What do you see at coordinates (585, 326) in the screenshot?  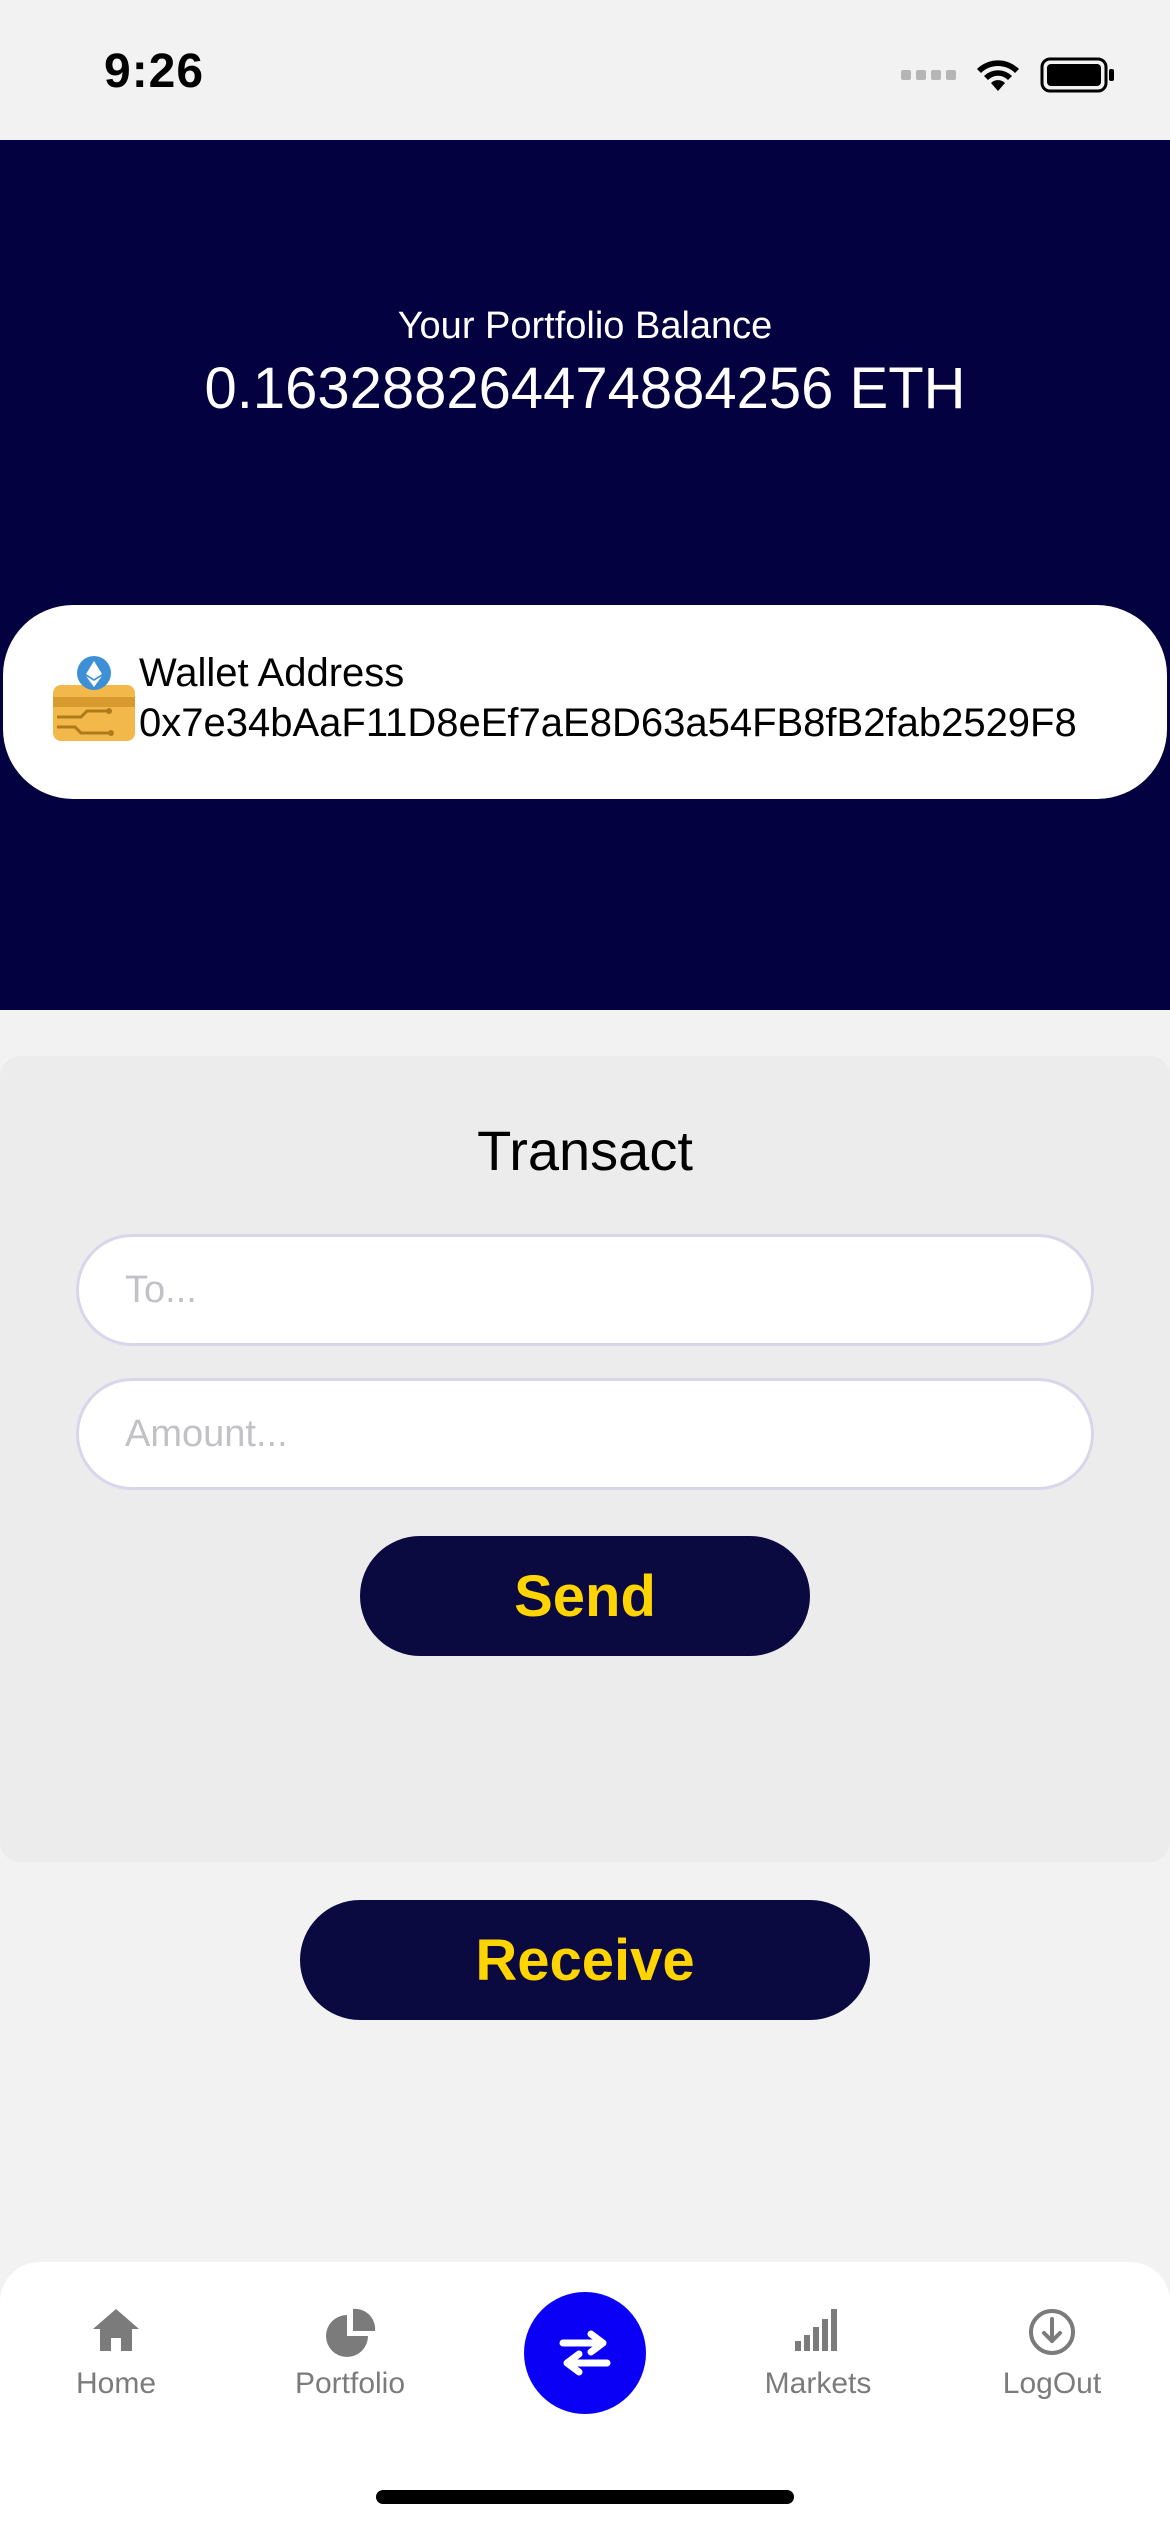 I see `balance-label: Your Portfolio Balance` at bounding box center [585, 326].